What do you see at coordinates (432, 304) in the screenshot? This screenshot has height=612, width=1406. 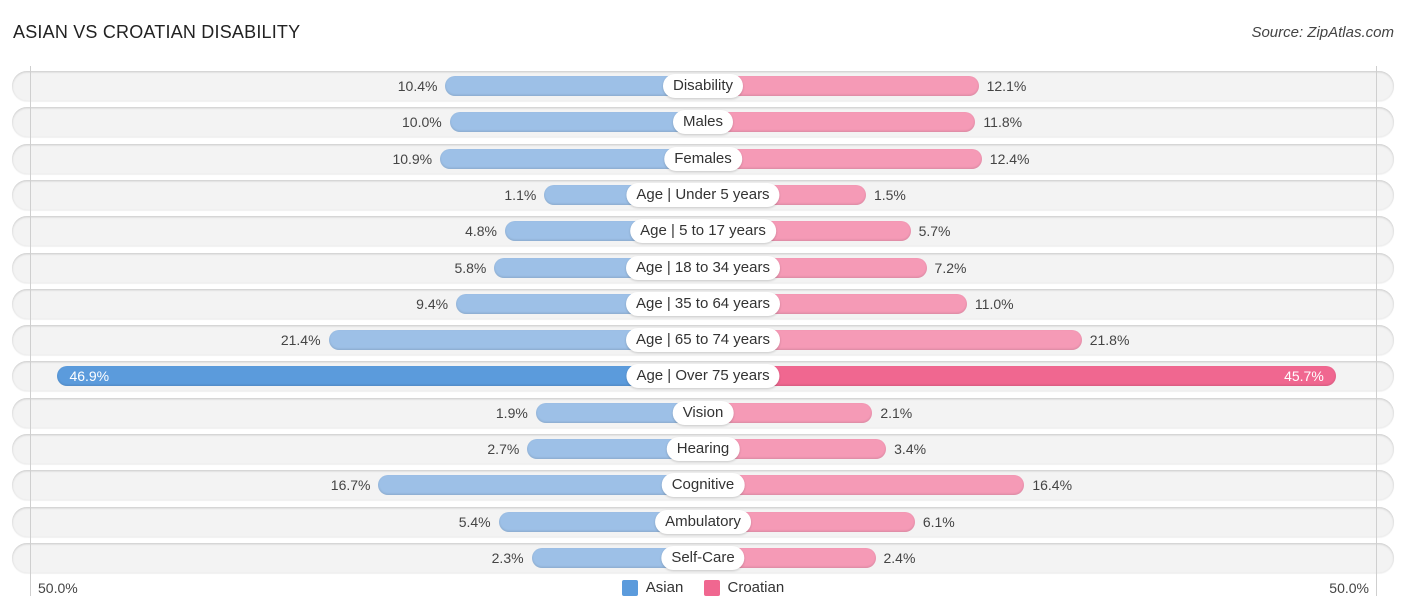 I see `value-label-asian-age-35-to-64-years: 9.4%` at bounding box center [432, 304].